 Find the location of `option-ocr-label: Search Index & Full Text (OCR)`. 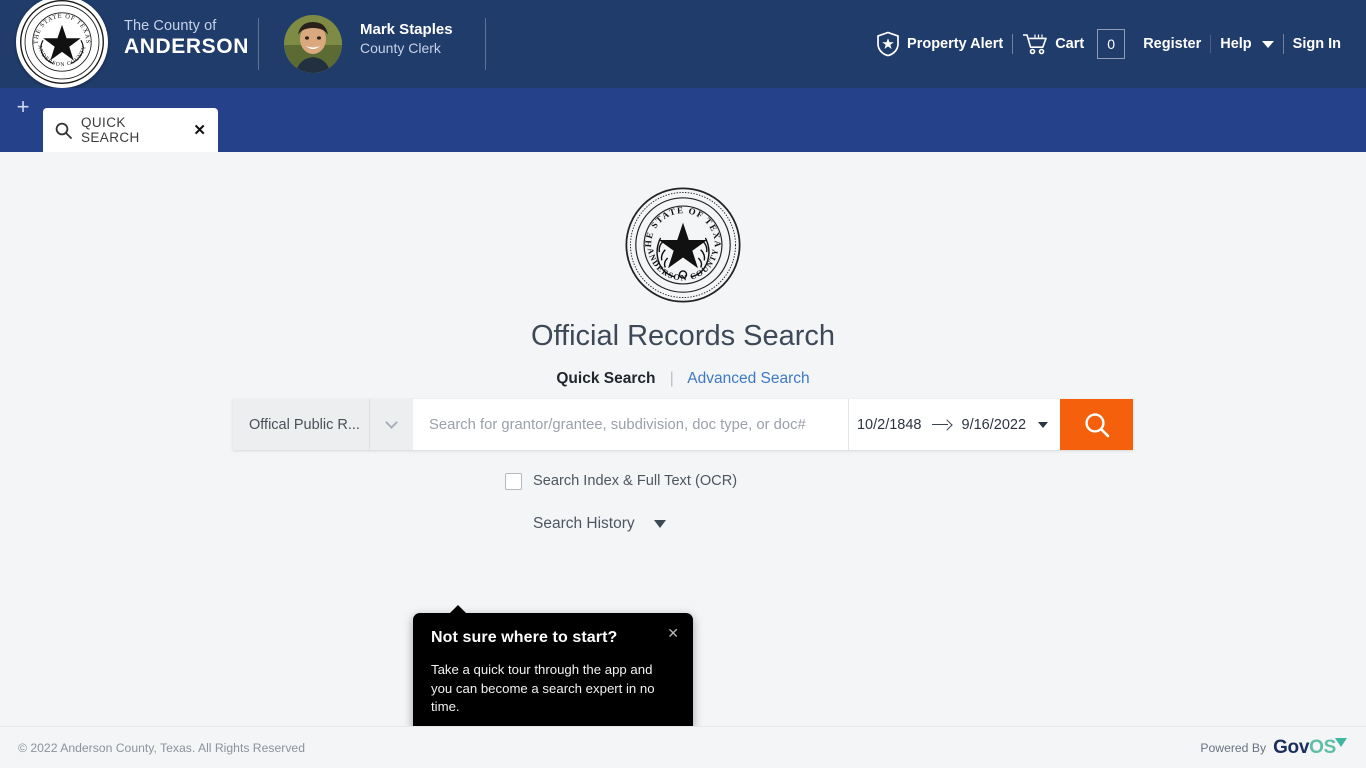

option-ocr-label: Search Index & Full Text (OCR) is located at coordinates (635, 481).